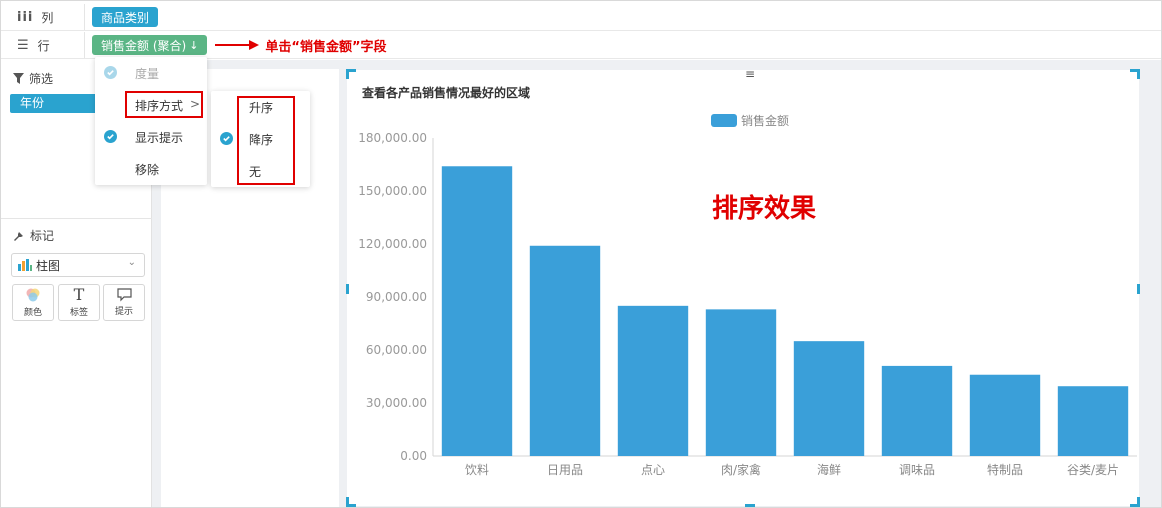  What do you see at coordinates (41, 79) in the screenshot?
I see `filter-title: 筛选` at bounding box center [41, 79].